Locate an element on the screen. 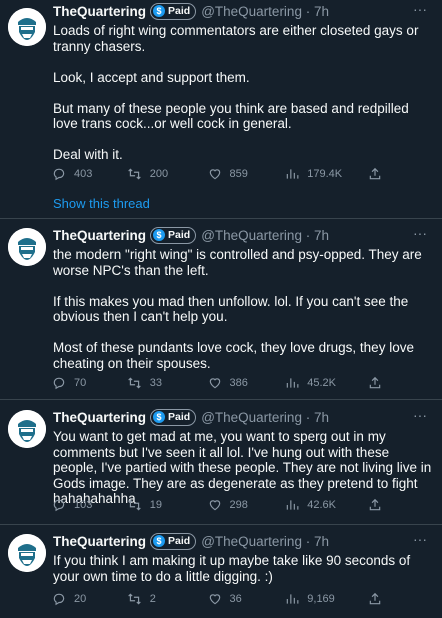 This screenshot has height=618, width=442. retweet-count: 33 is located at coordinates (156, 383).